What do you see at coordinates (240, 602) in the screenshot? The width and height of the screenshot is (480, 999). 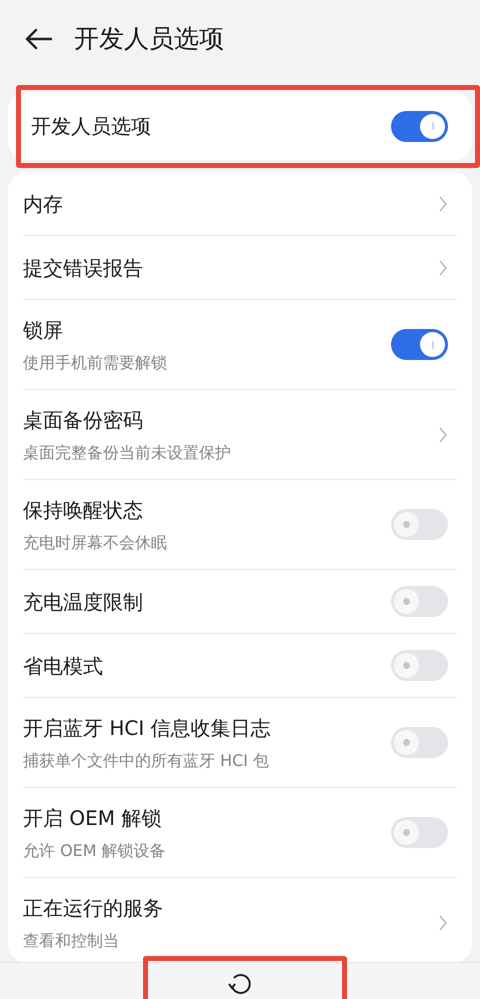 I see `settings-row: 充电温度限制` at bounding box center [240, 602].